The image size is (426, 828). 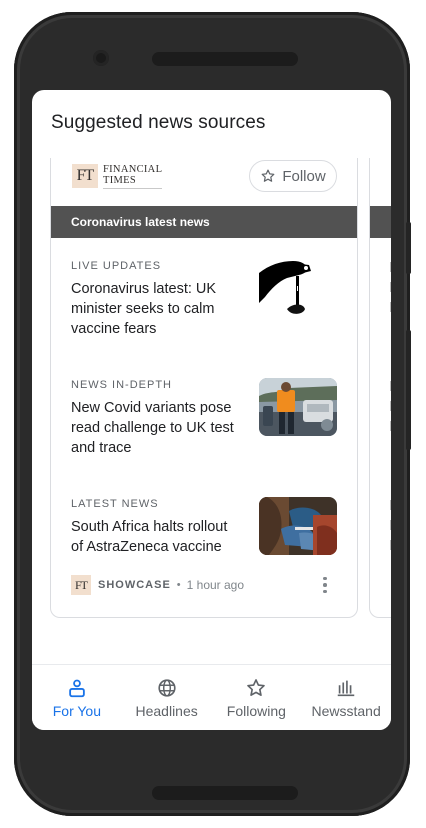 What do you see at coordinates (346, 697) in the screenshot?
I see `nav-newsstand: Newsstand` at bounding box center [346, 697].